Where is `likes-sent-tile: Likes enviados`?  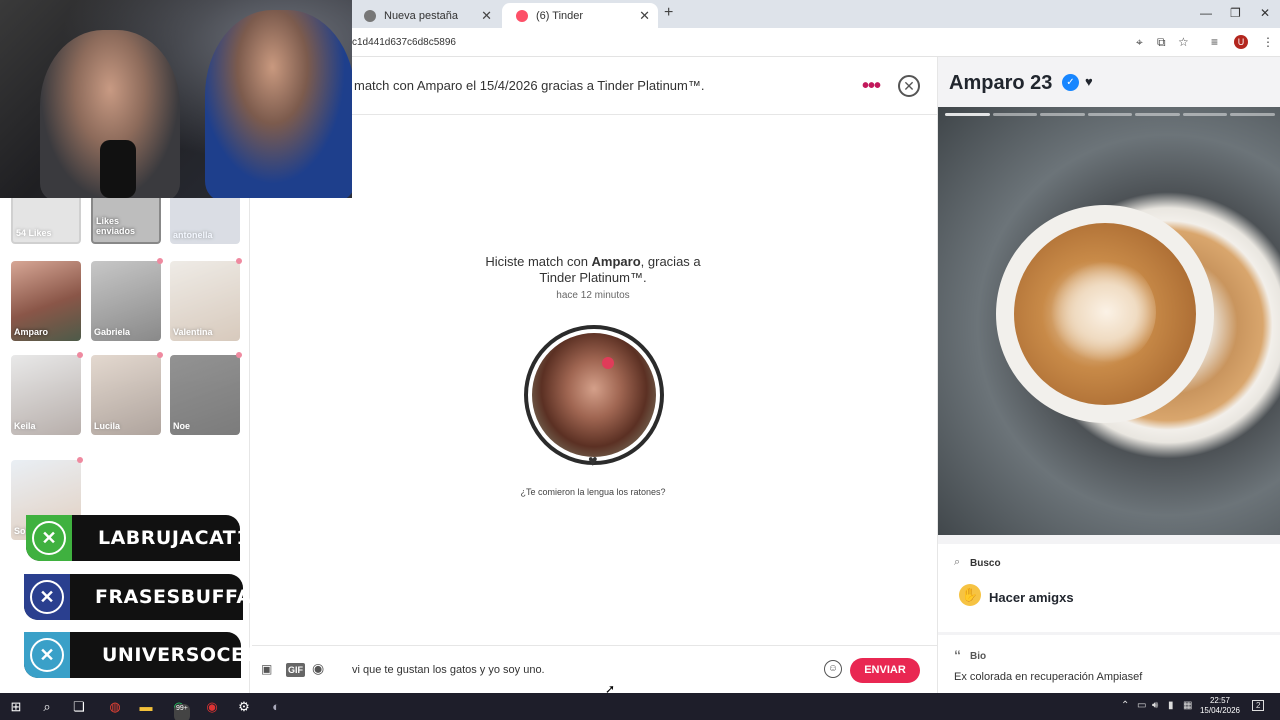 likes-sent-tile: Likes enviados is located at coordinates (126, 218).